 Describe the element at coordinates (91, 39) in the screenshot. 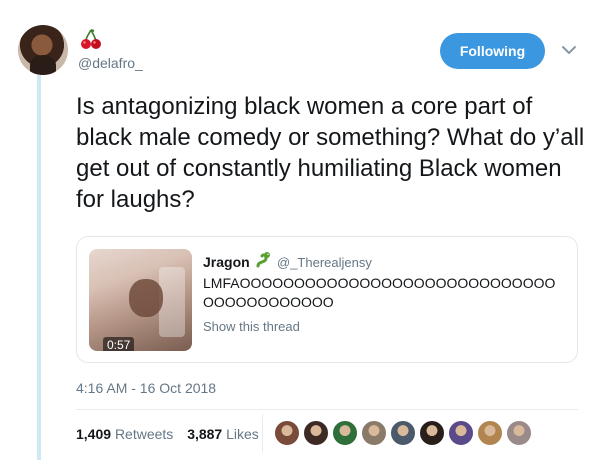

I see `cherry-emoji-icon` at that location.